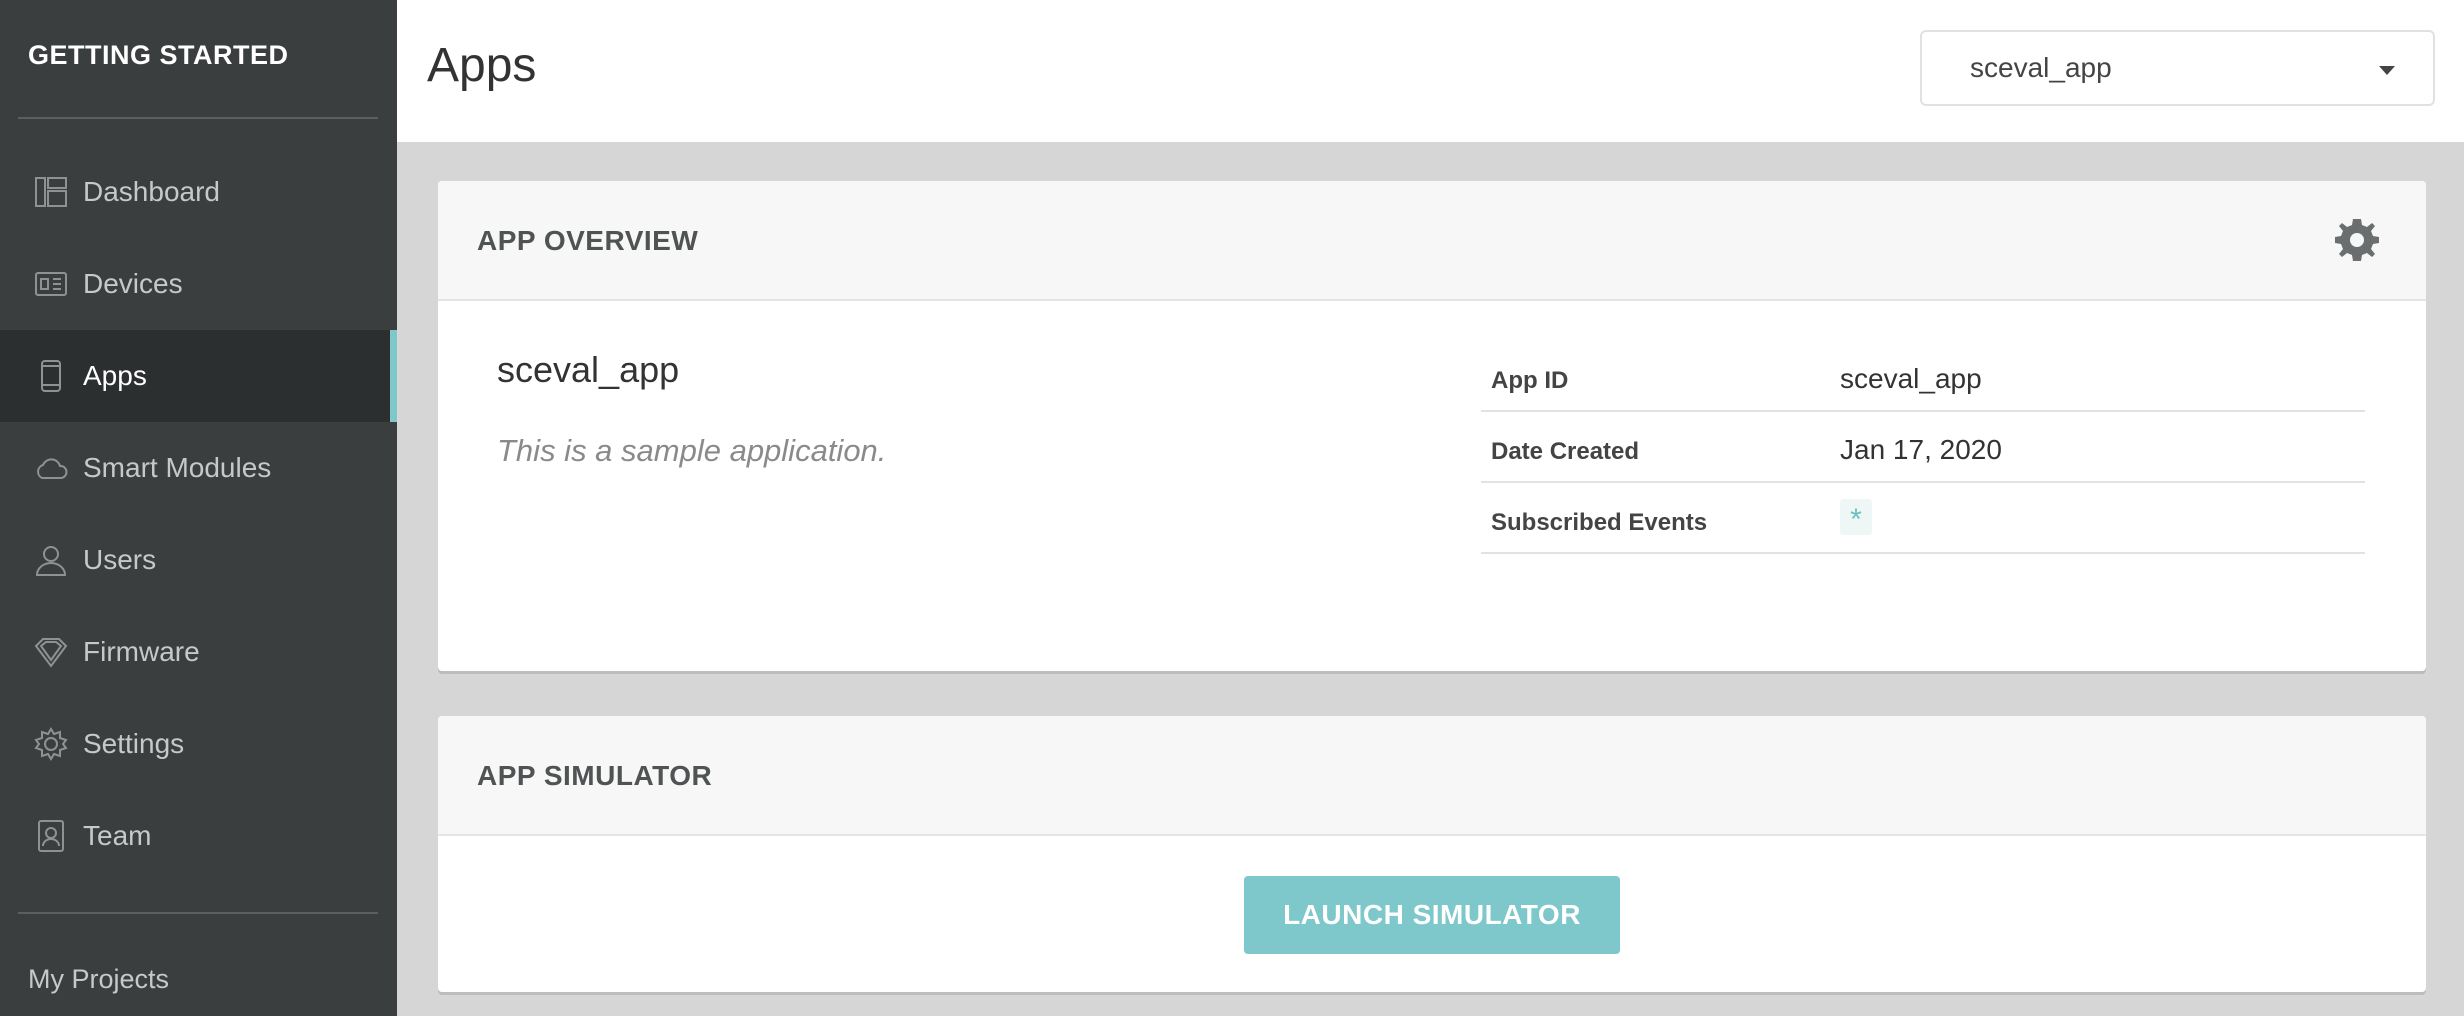 Image resolution: width=2464 pixels, height=1016 pixels. I want to click on detail-label: App ID, so click(1530, 380).